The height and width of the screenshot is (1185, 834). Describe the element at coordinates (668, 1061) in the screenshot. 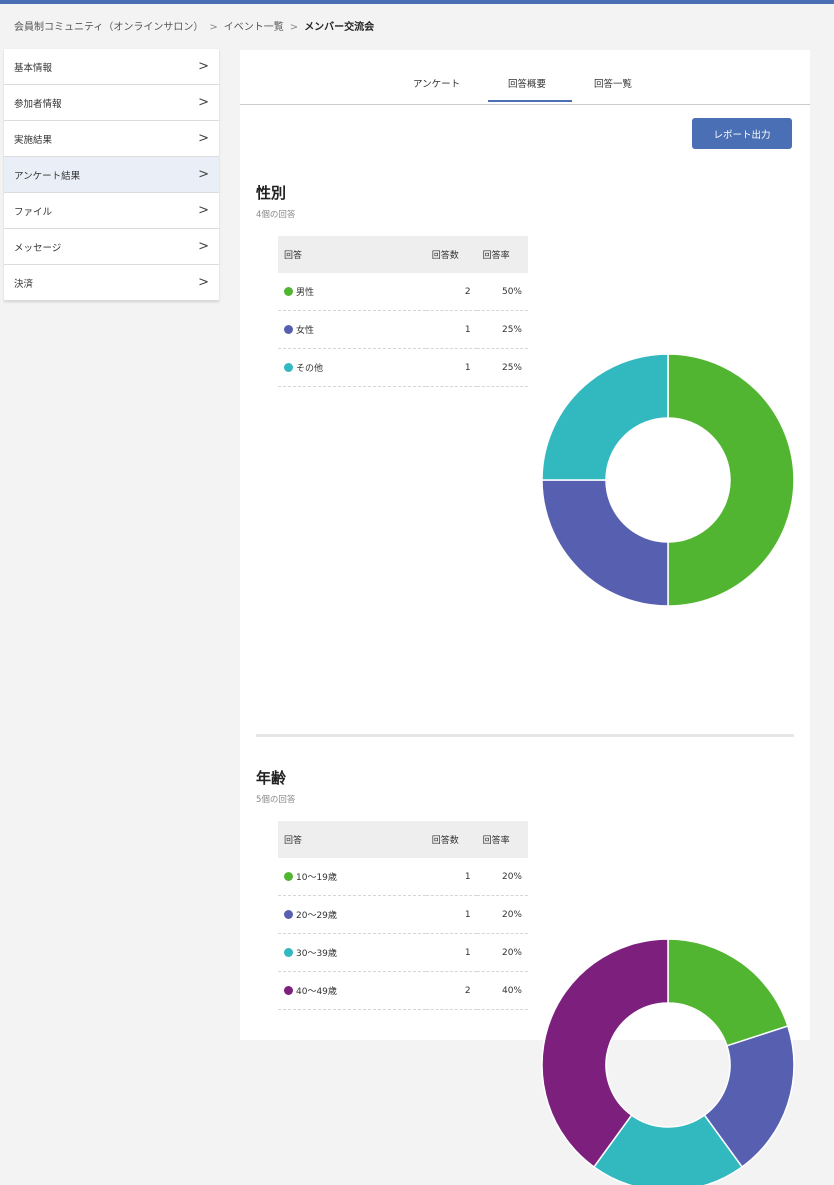

I see `age-donut-chart` at that location.